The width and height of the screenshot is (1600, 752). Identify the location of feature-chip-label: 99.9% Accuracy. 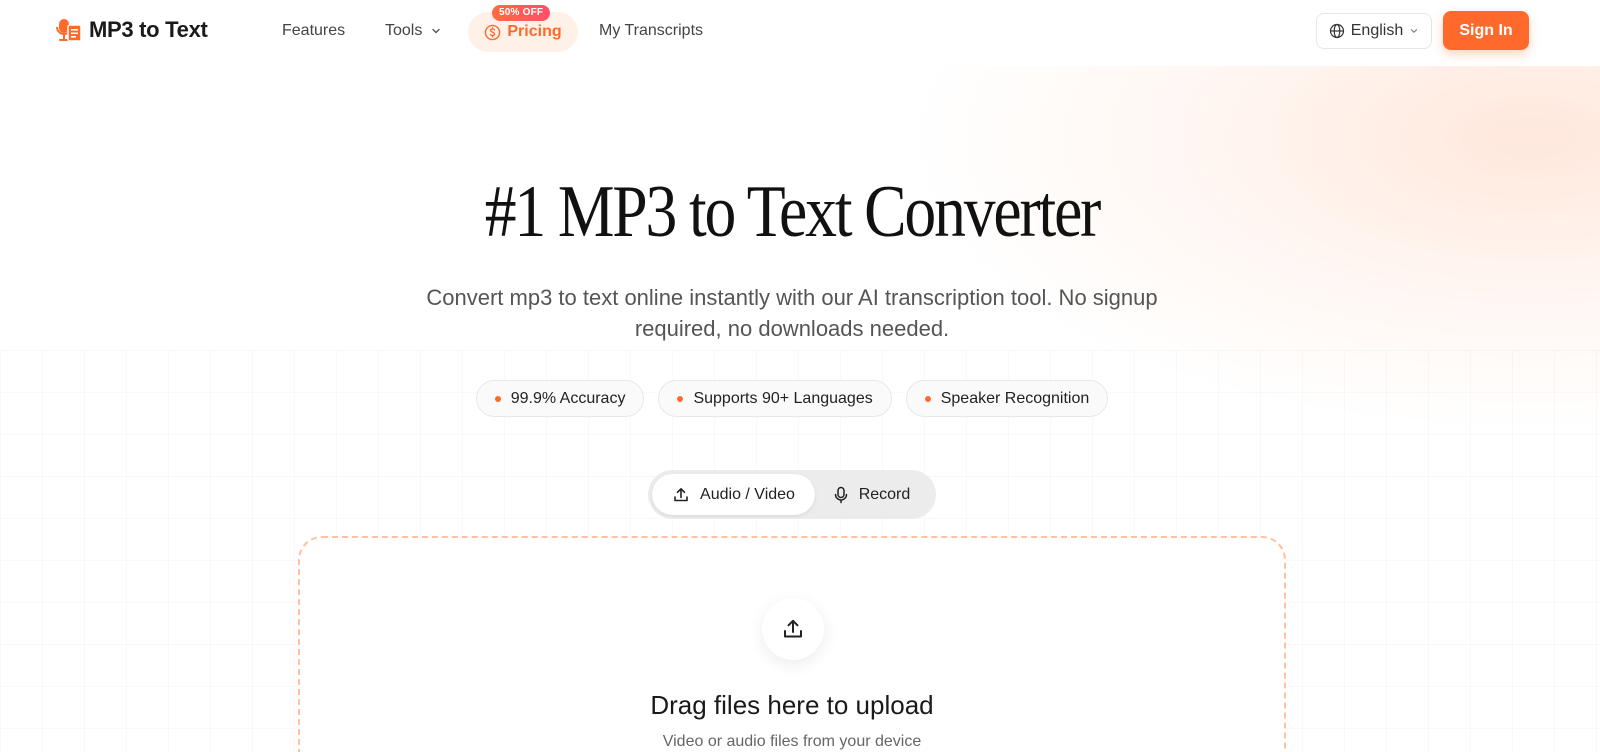
(568, 398).